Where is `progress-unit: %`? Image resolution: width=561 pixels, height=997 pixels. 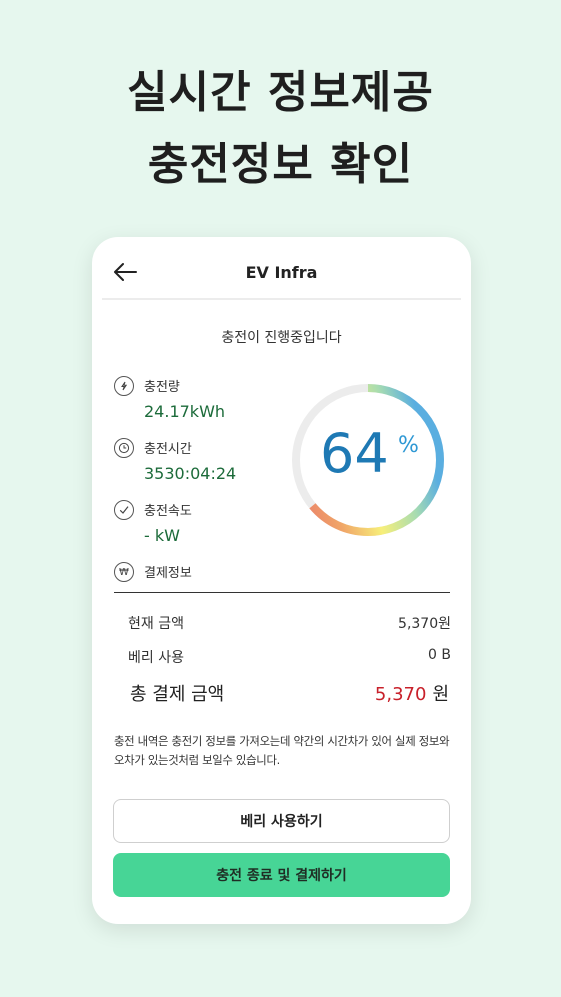
progress-unit: % is located at coordinates (408, 445).